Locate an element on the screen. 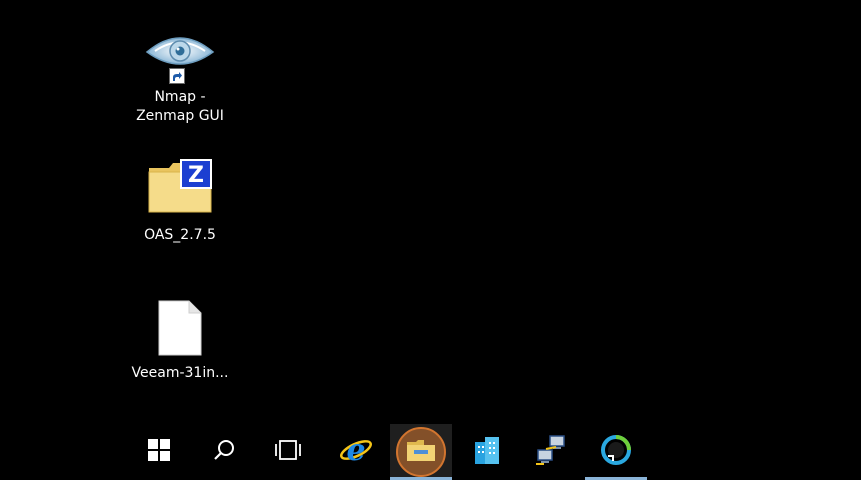 This screenshot has height=480, width=861. desktop-icon-nmap-zenmap: Nmap - Zenmap GUI is located at coordinates (180, 78).